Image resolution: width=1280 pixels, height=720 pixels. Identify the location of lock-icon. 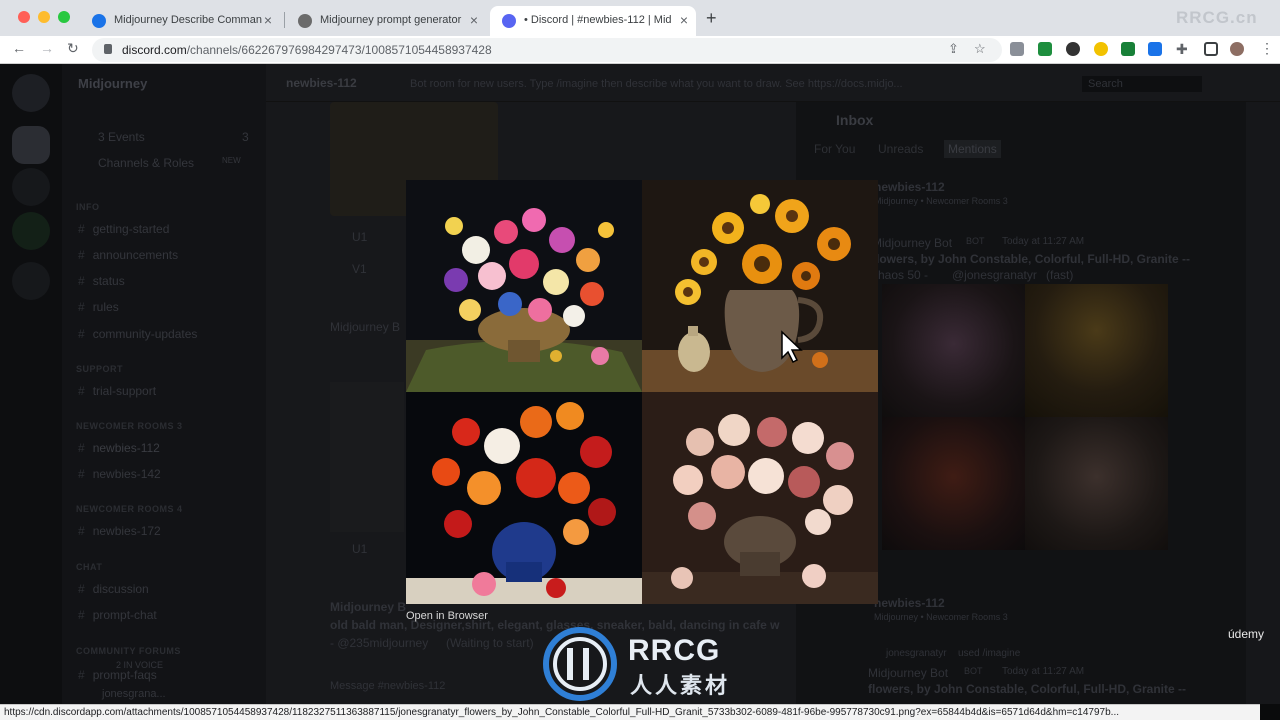
(108, 49).